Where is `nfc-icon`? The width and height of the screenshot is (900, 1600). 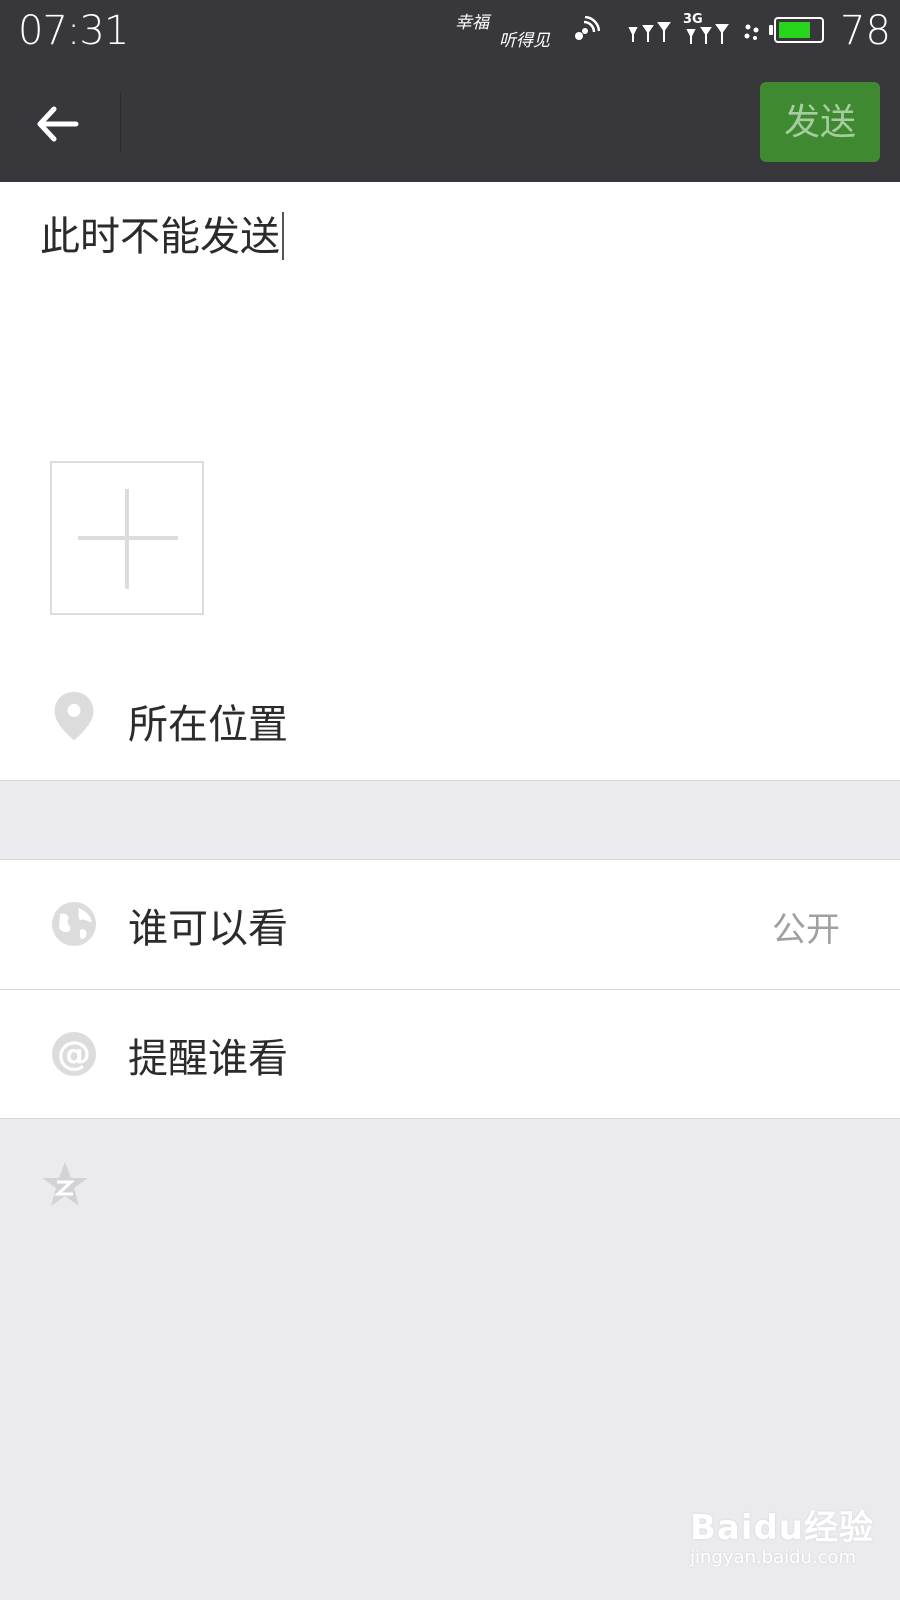 nfc-icon is located at coordinates (587, 28).